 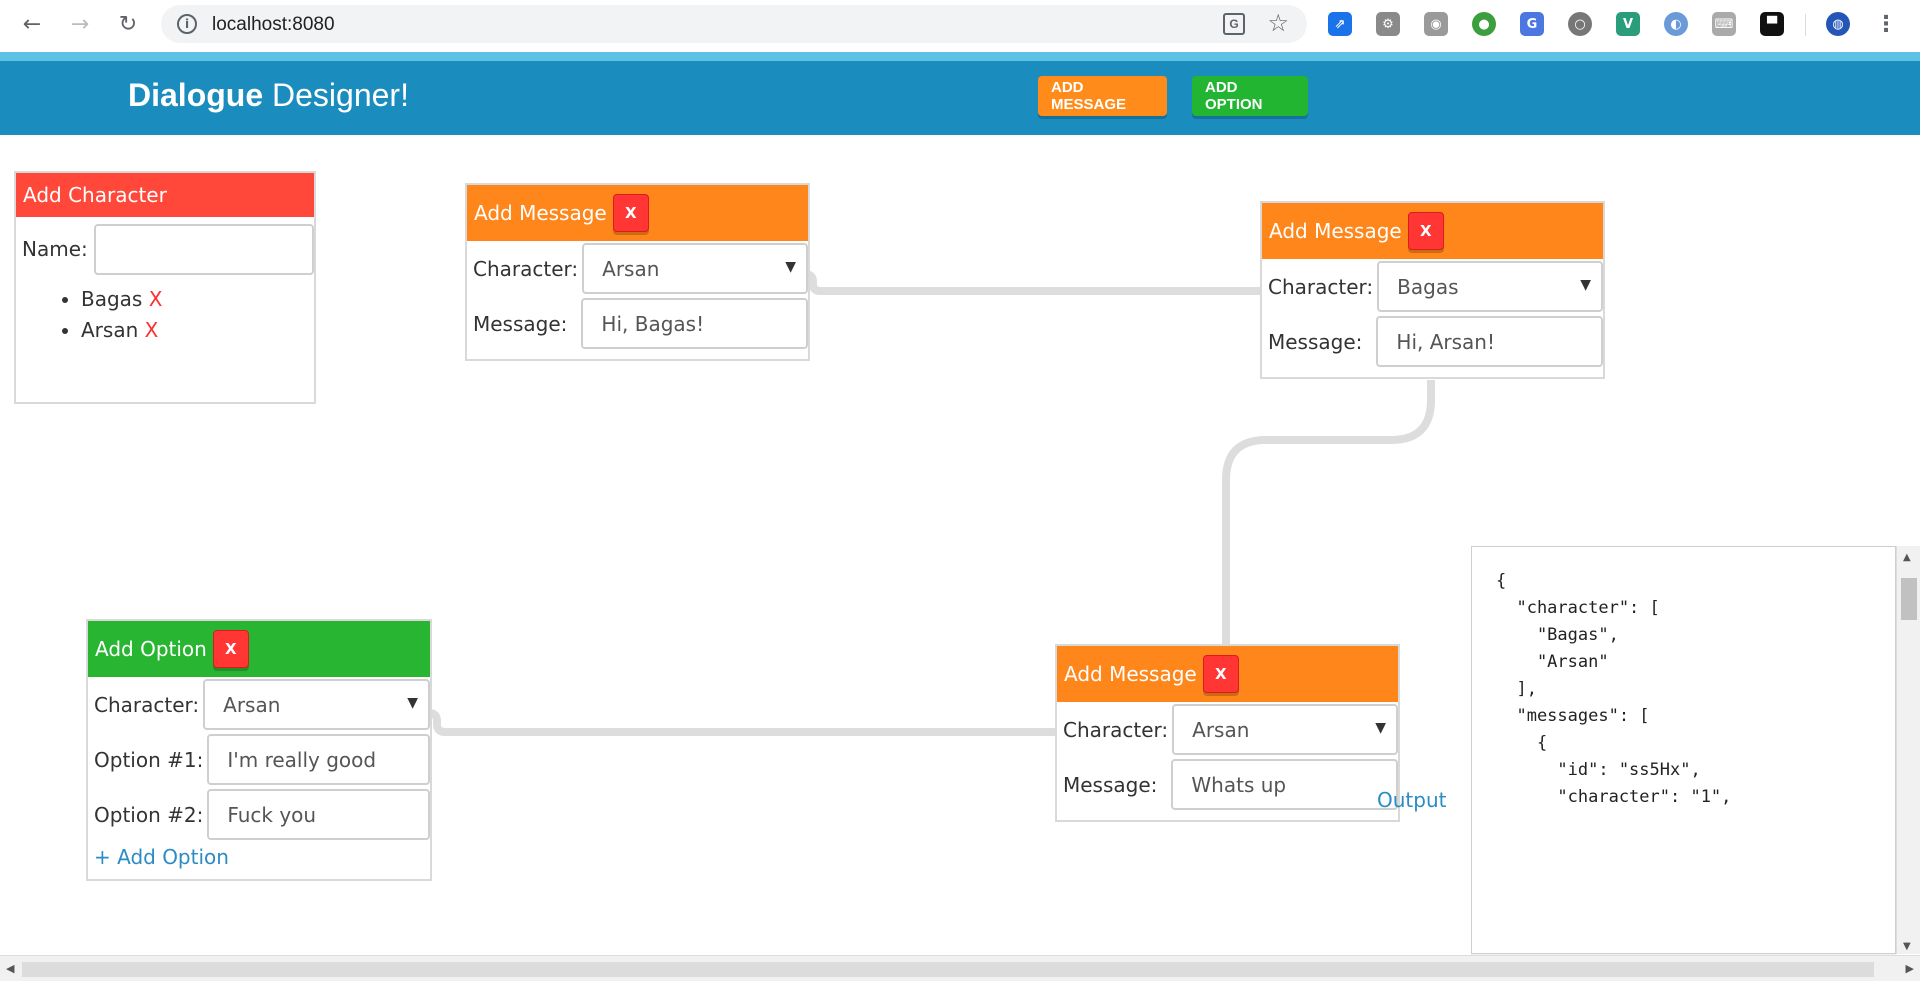 What do you see at coordinates (259, 649) in the screenshot?
I see `option-node-header: Add Option X` at bounding box center [259, 649].